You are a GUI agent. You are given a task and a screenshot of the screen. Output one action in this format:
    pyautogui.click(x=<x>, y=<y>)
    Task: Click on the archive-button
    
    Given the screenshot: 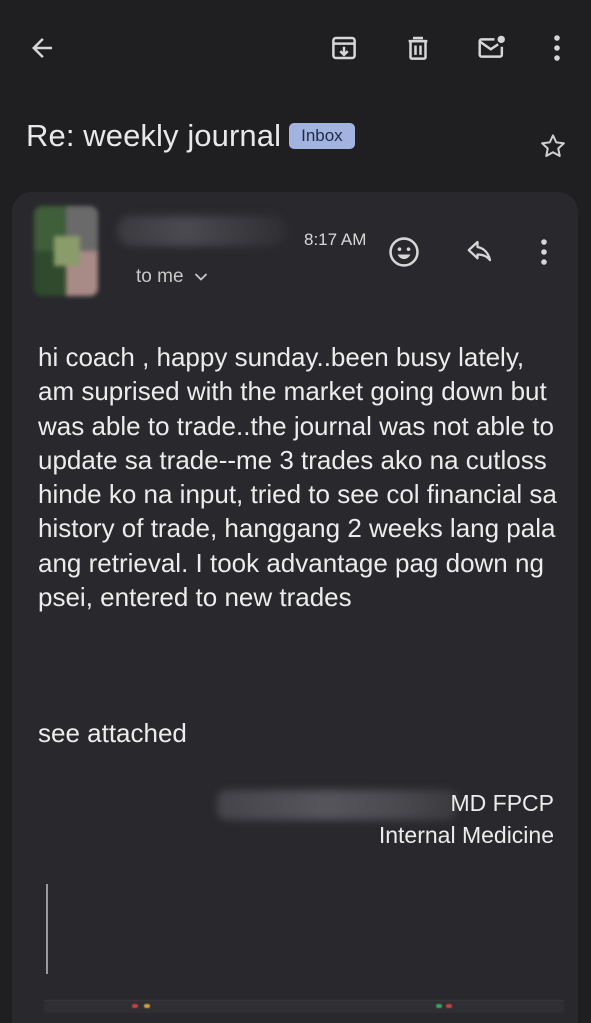 What is the action you would take?
    pyautogui.click(x=344, y=48)
    